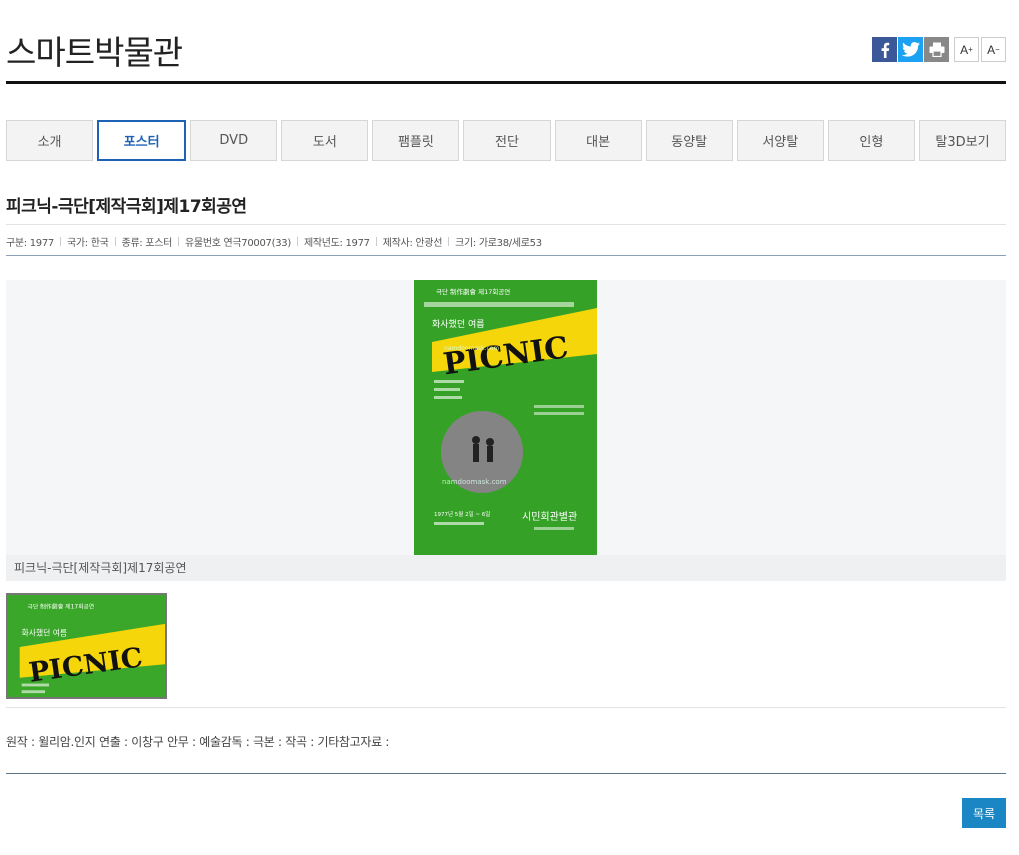 The width and height of the screenshot is (1019, 855). What do you see at coordinates (88, 243) in the screenshot?
I see `meta-country: 국가: 한국` at bounding box center [88, 243].